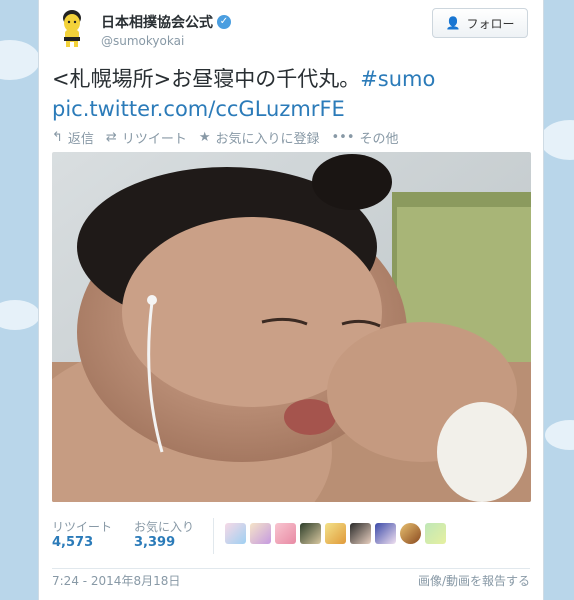 This screenshot has width=574, height=600. Describe the element at coordinates (206, 79) in the screenshot. I see `tweet-body: <札幌場所>お昼寝中の千代丸。` at that location.